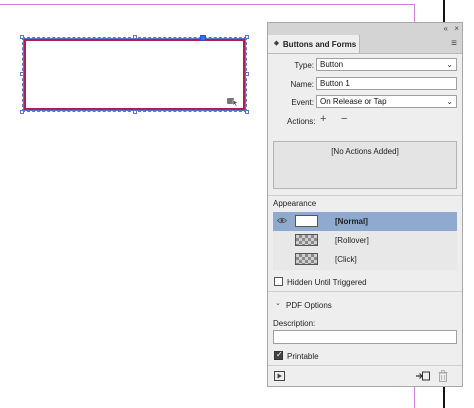 This screenshot has width=474, height=408. I want to click on actions-list: [No Actions Added], so click(365, 165).